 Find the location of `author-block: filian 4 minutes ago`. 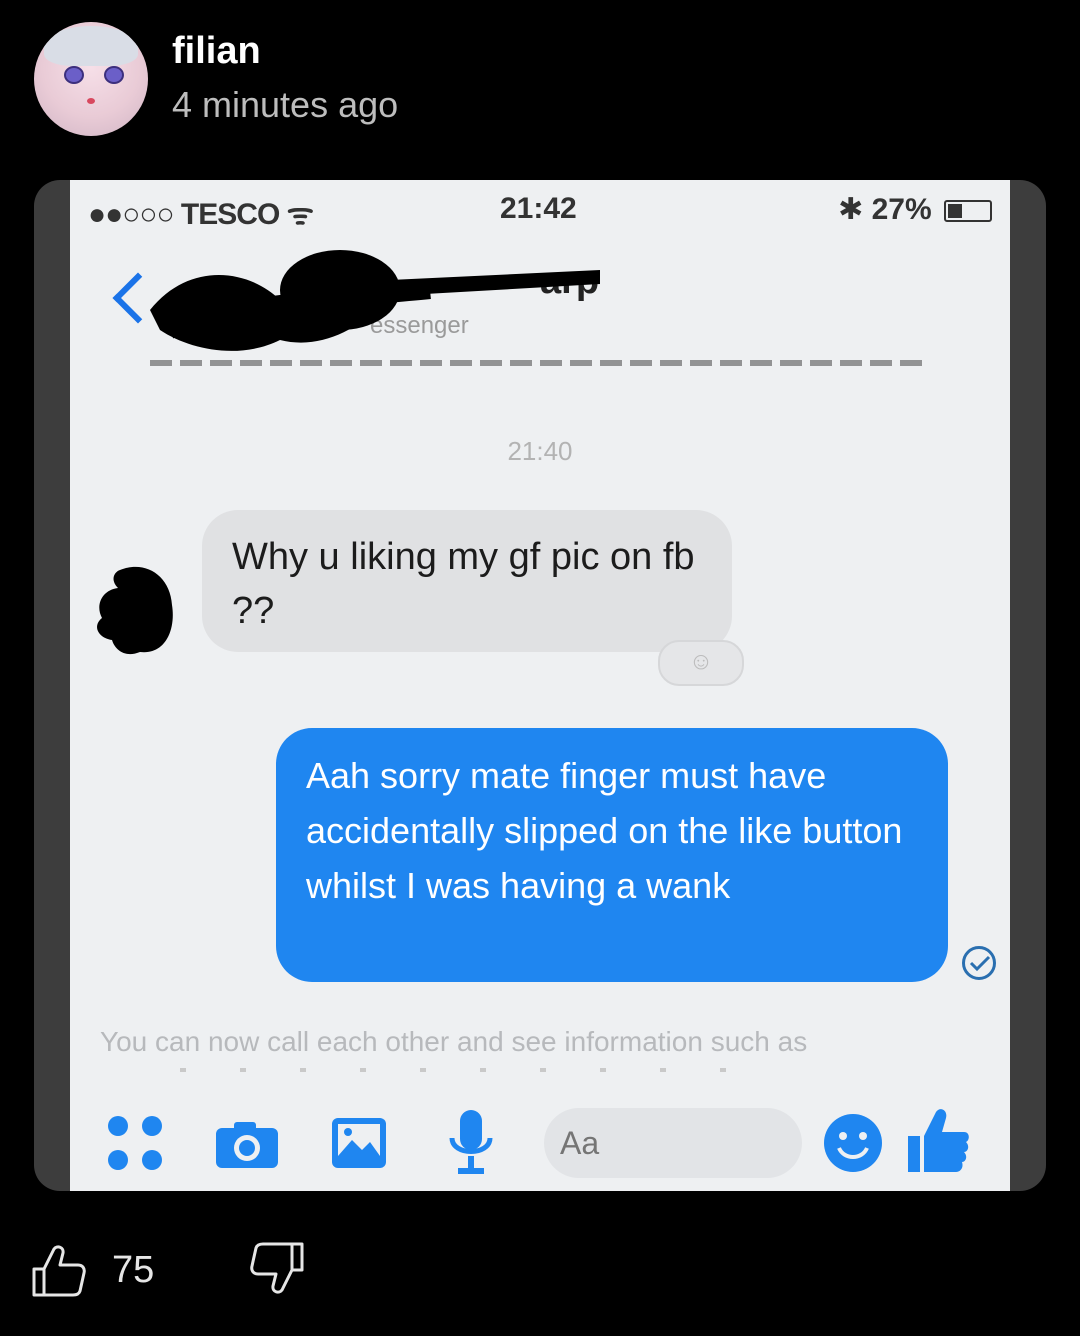

author-block: filian 4 minutes ago is located at coordinates (285, 79).